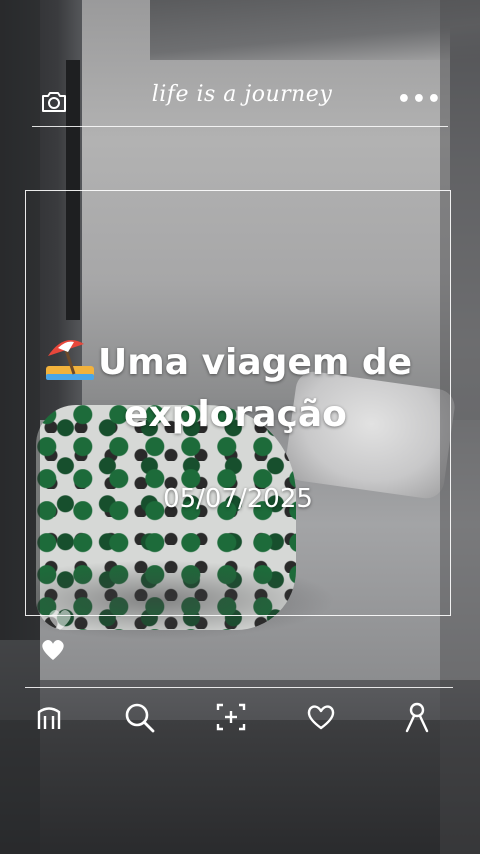  I want to click on more-dots-icon: •••, so click(419, 100).